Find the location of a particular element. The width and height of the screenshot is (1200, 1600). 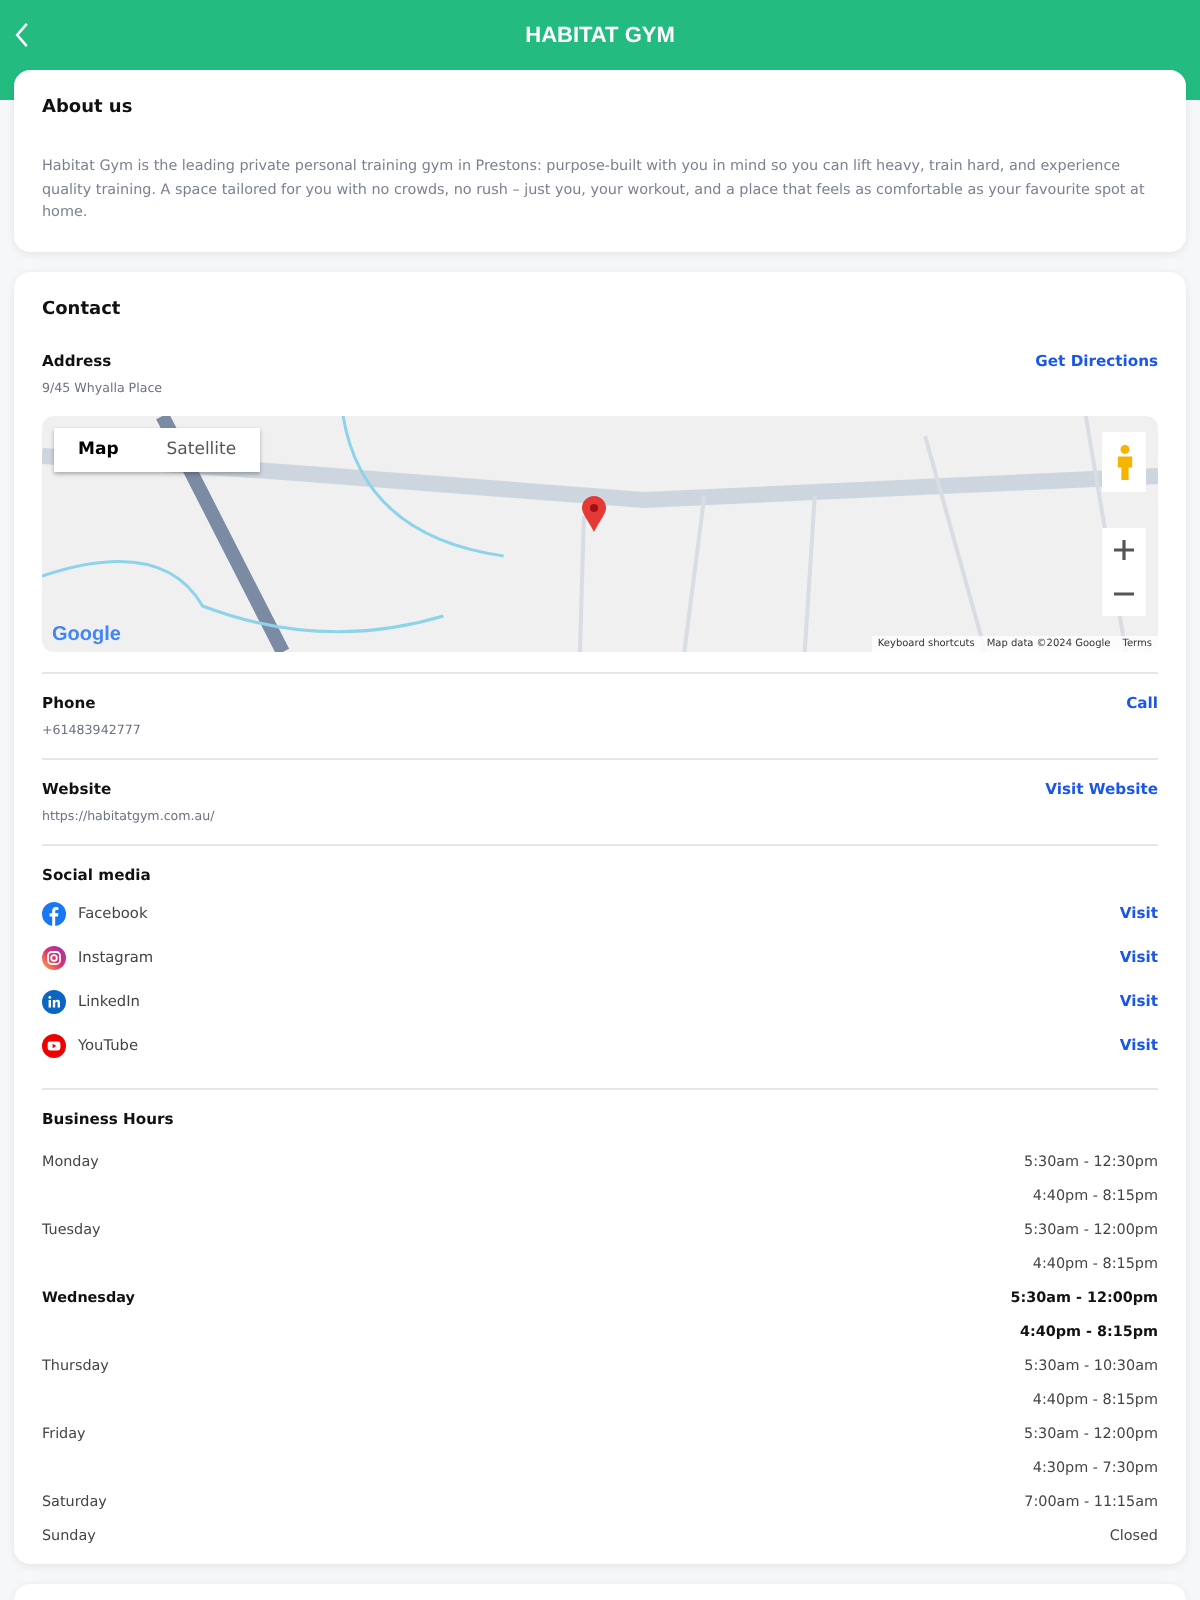

section-title: Contact is located at coordinates (82, 309).